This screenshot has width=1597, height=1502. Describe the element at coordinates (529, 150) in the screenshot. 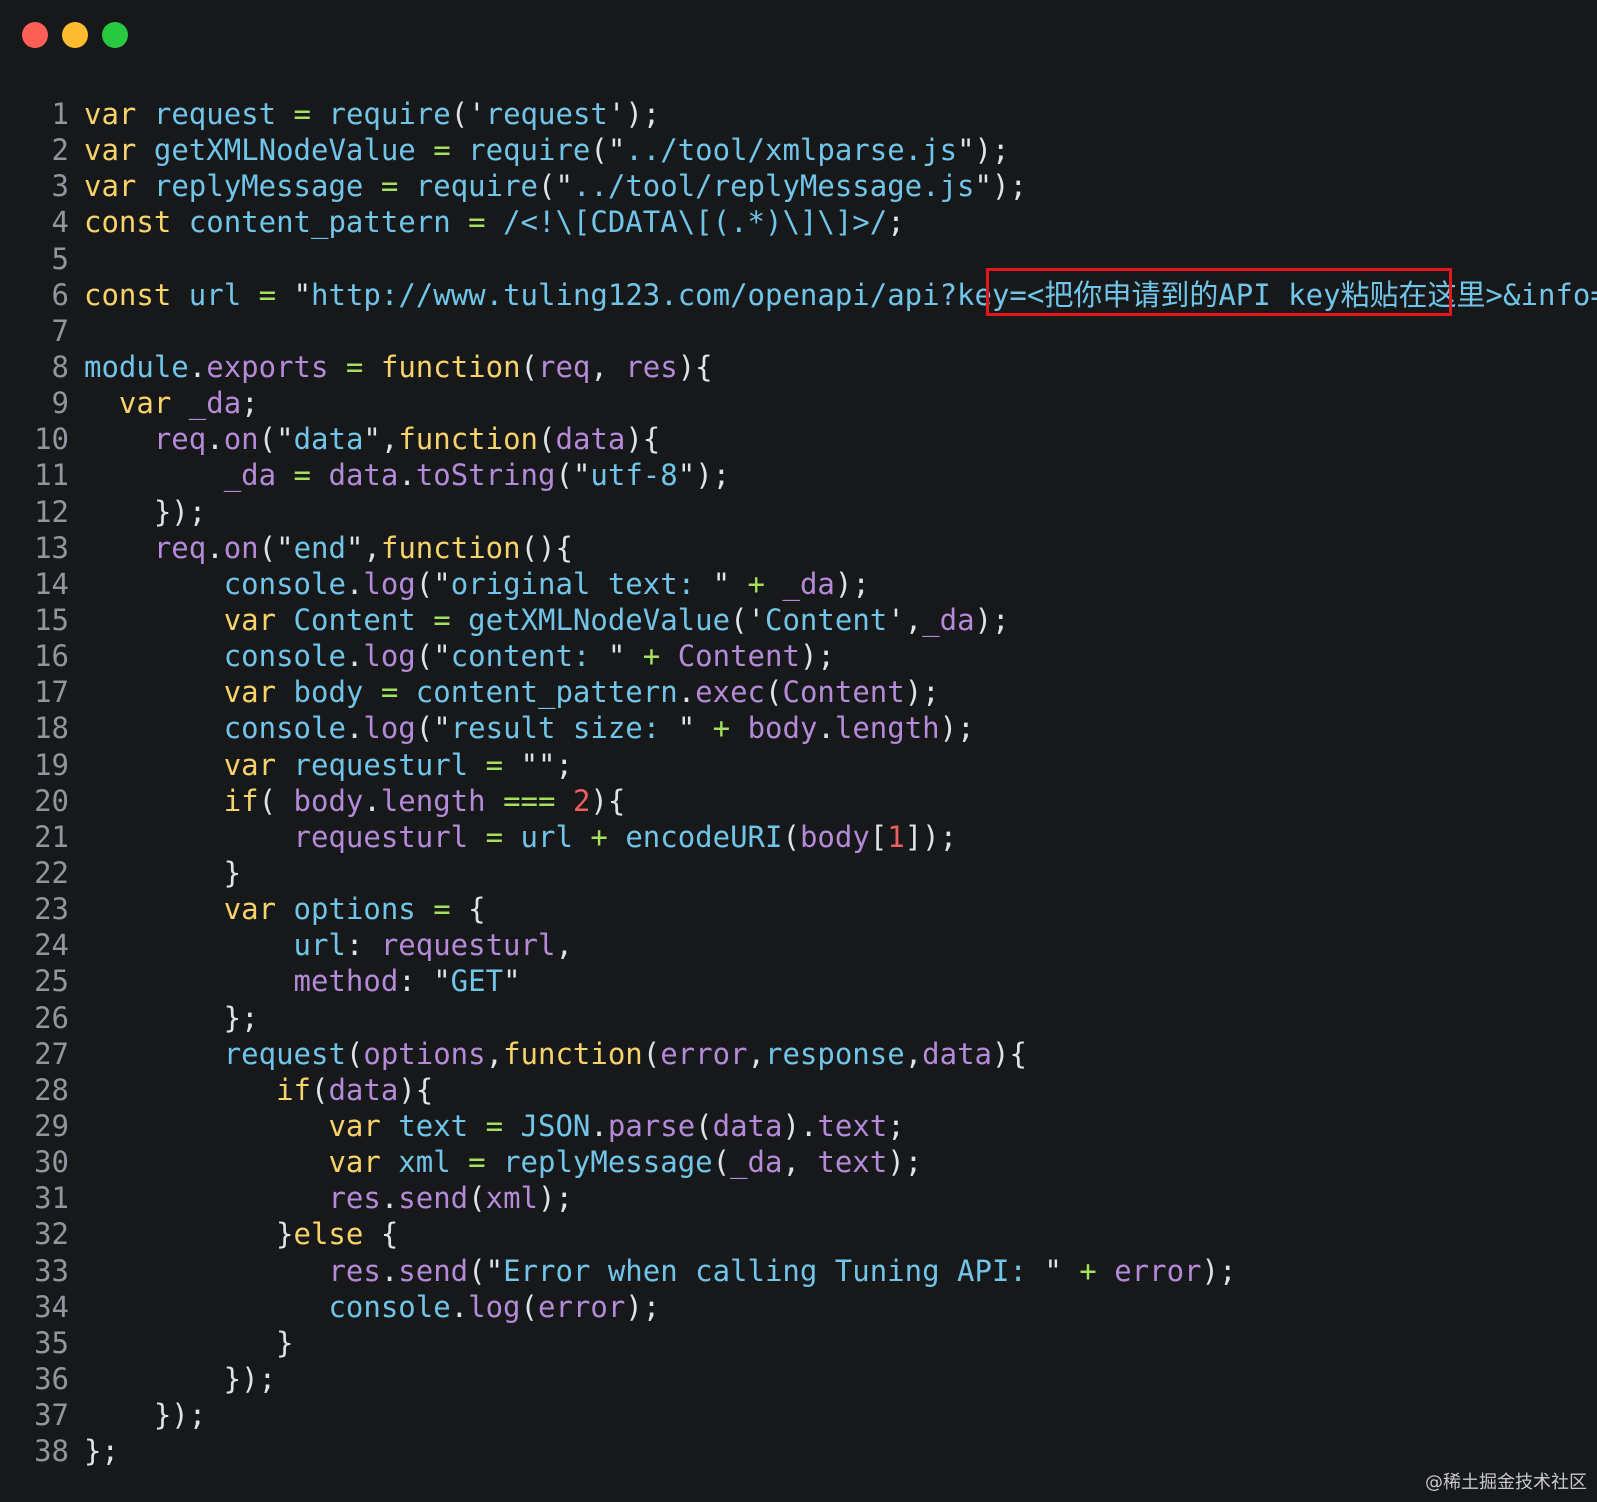

I see `code-token: require` at that location.